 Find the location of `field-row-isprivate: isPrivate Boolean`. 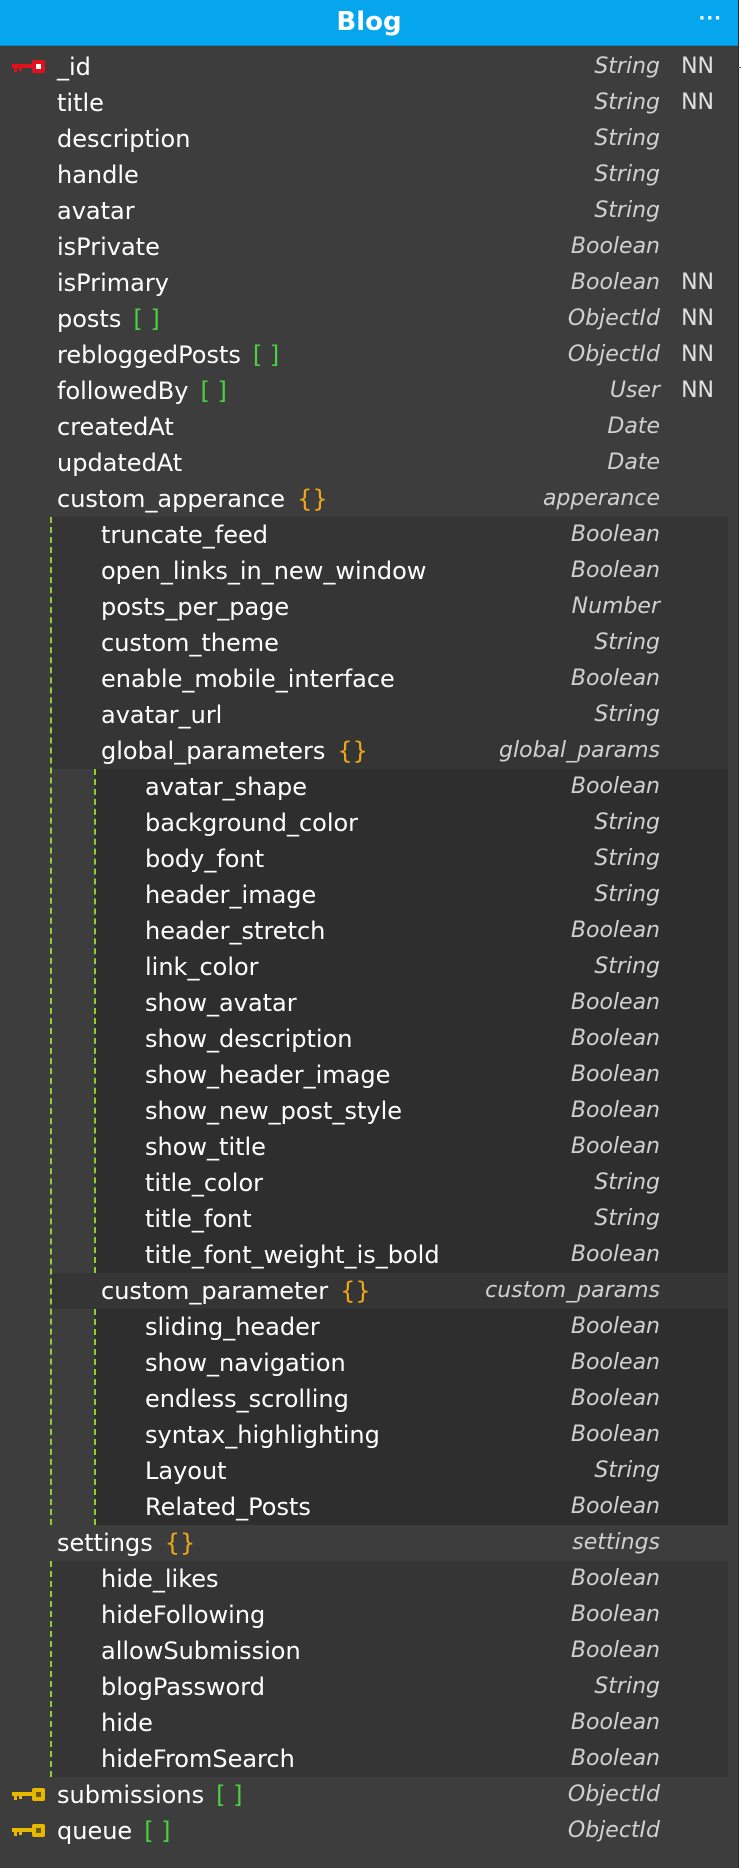

field-row-isprivate: isPrivate Boolean is located at coordinates (369, 247).